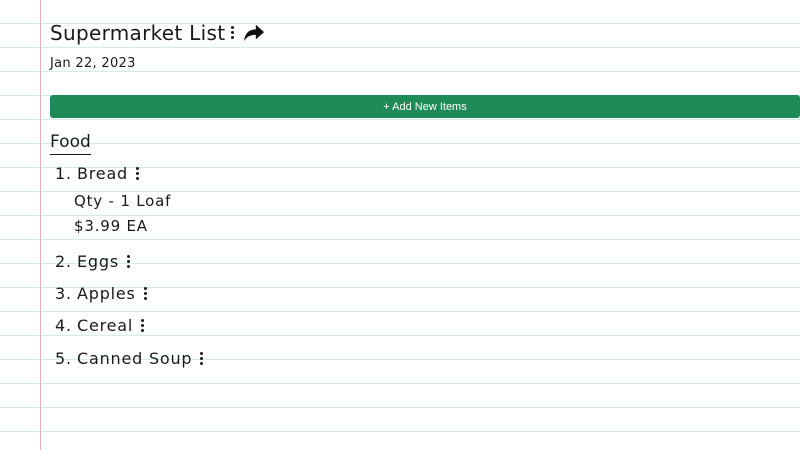  I want to click on list-item-number: 3., so click(63, 293).